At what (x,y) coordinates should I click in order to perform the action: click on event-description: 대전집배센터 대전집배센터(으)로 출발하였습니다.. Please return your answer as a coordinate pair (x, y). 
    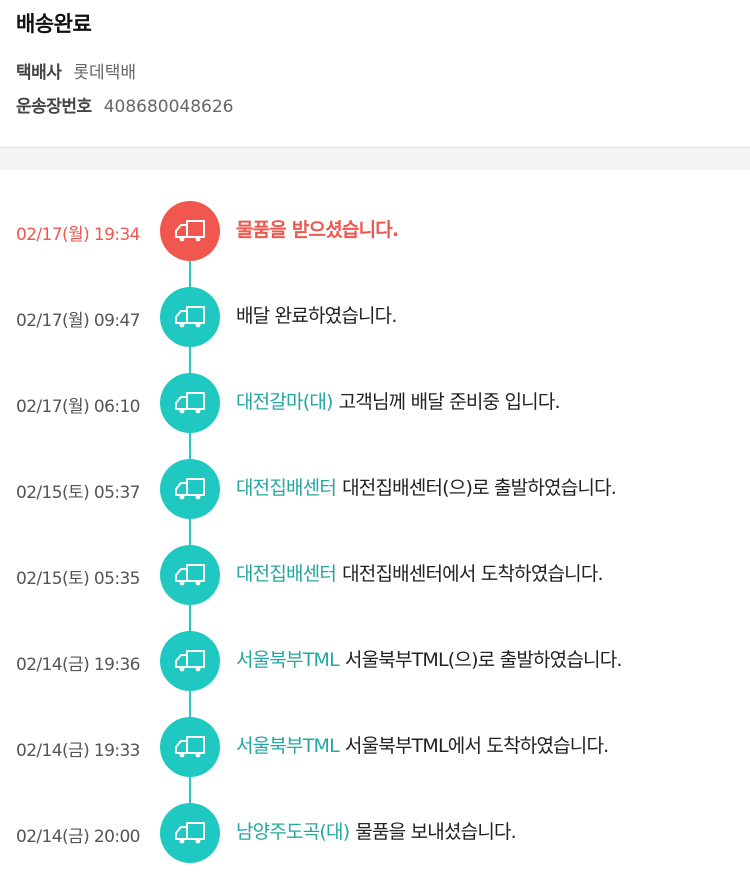
    Looking at the image, I should click on (426, 486).